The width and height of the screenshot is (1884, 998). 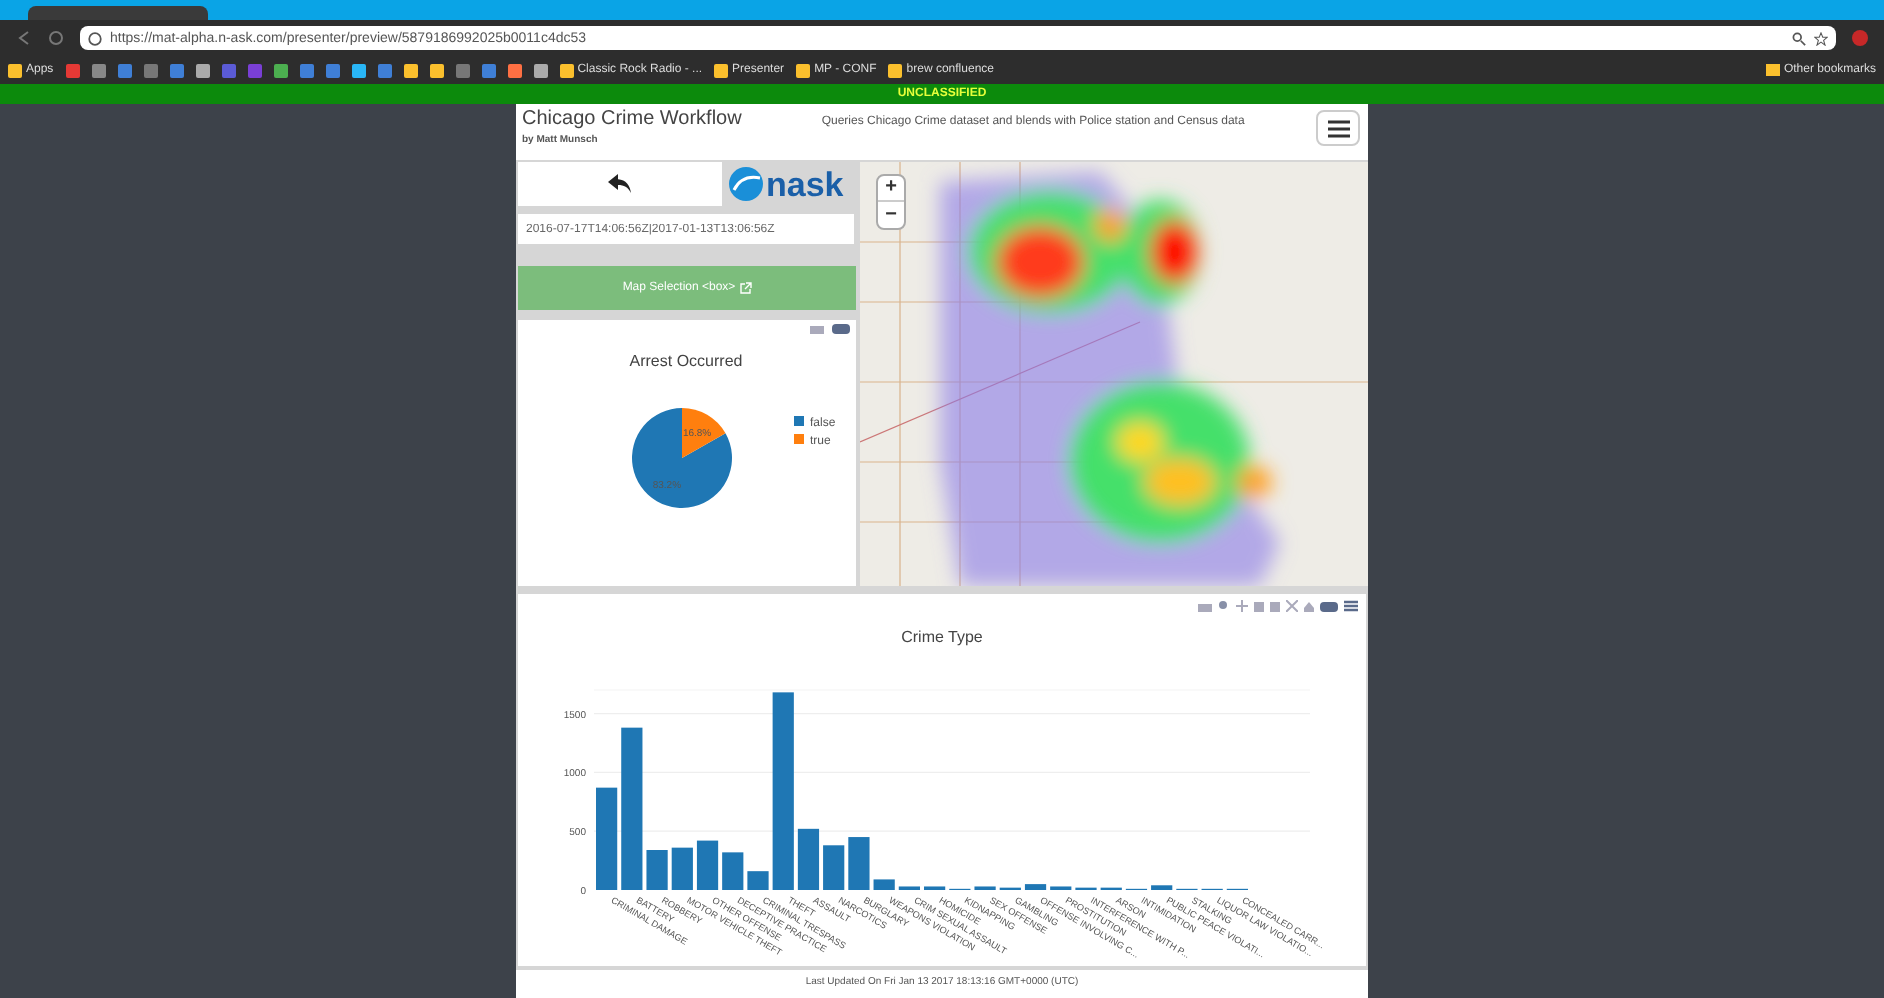 I want to click on autoscale-icon, so click(x=1292, y=606).